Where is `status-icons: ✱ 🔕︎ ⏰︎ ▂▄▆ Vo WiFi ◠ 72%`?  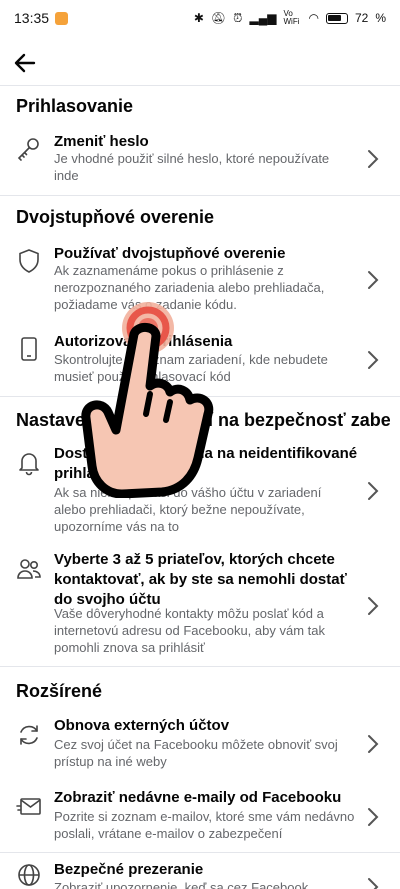 status-icons: ✱ 🔕︎ ⏰︎ ▂▄▆ Vo WiFi ◠ 72% is located at coordinates (289, 17).